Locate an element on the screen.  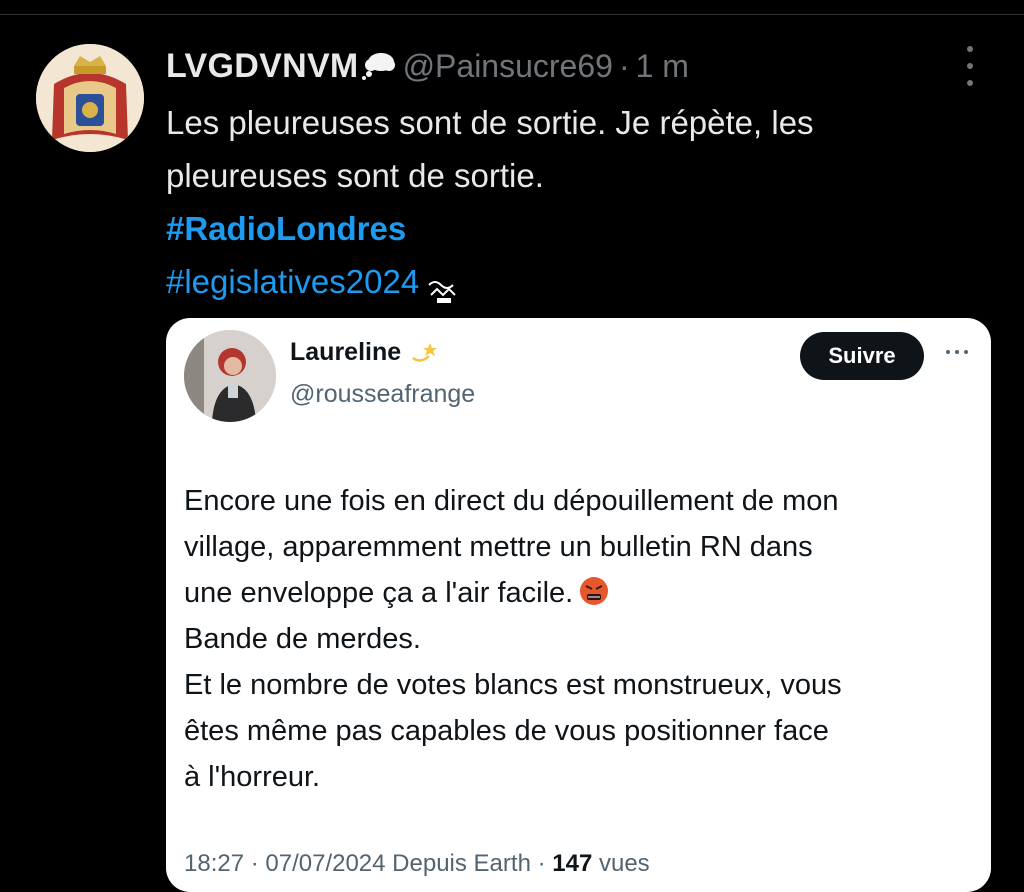
quoted-text-line: Bande de merdes. is located at coordinates (302, 639).